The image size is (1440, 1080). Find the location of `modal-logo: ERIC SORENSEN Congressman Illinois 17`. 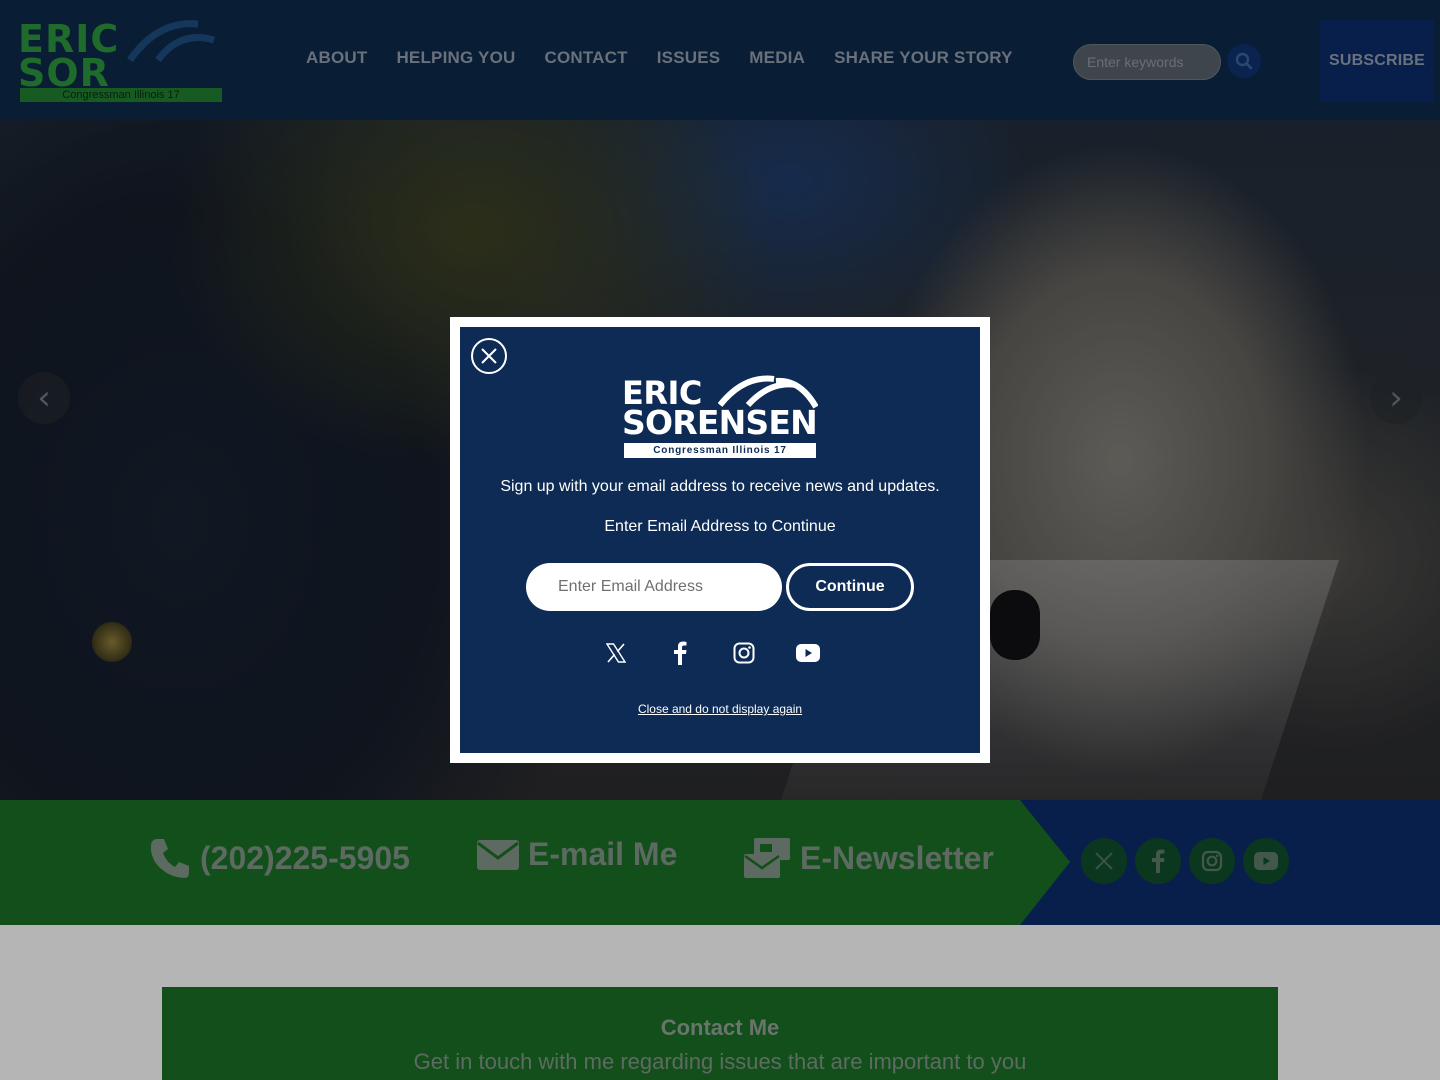

modal-logo: ERIC SORENSEN Congressman Illinois 17 is located at coordinates (720, 415).